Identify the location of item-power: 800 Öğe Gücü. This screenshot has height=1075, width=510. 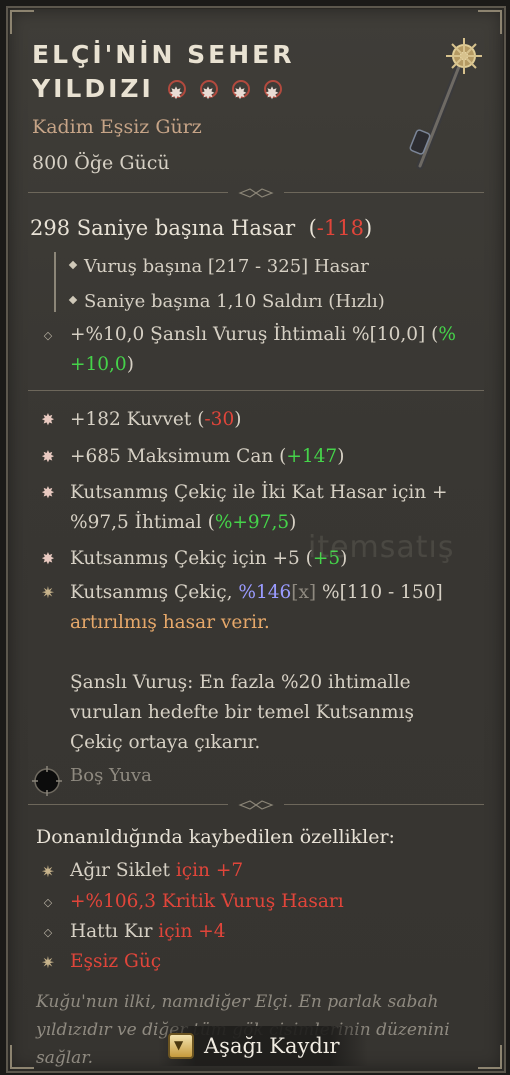
(101, 163).